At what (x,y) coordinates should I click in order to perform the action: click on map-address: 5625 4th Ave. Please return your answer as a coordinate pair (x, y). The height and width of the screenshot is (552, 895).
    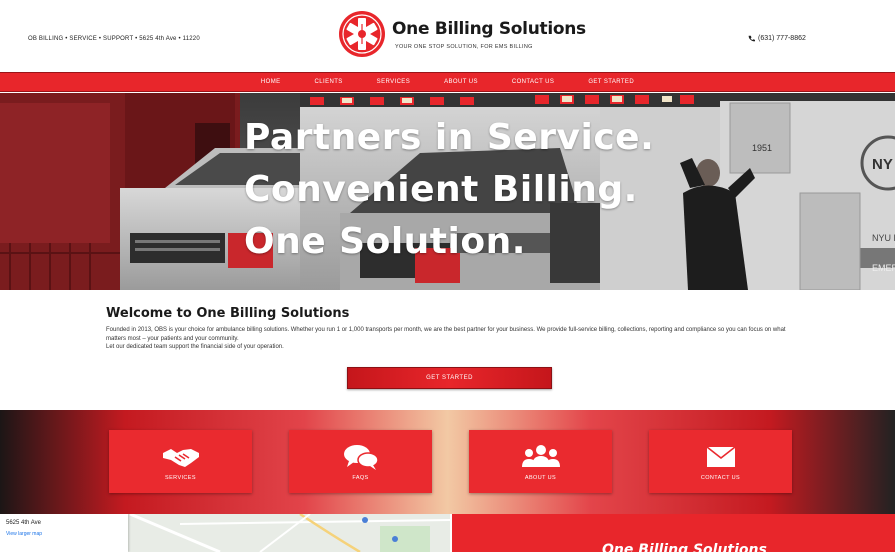
    Looking at the image, I should click on (23, 523).